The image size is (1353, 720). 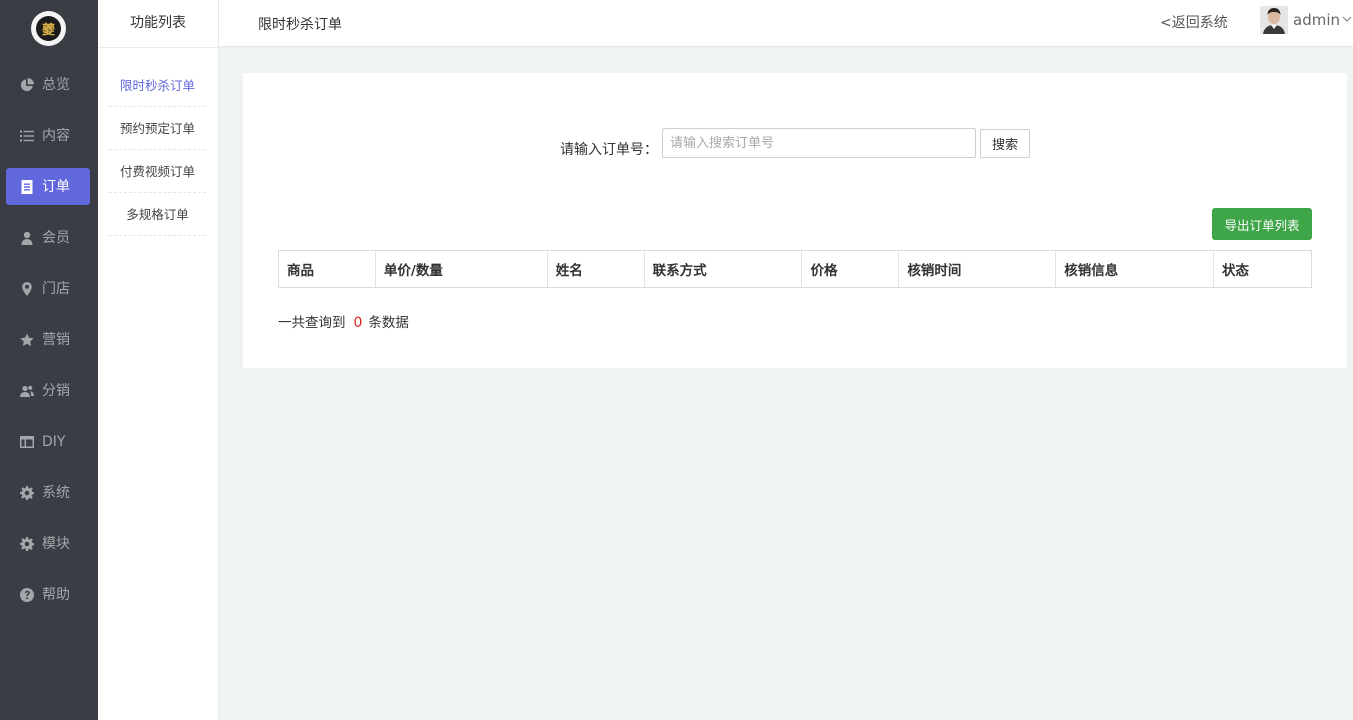 I want to click on sidebar-item-distribution: 分销, so click(x=48, y=390).